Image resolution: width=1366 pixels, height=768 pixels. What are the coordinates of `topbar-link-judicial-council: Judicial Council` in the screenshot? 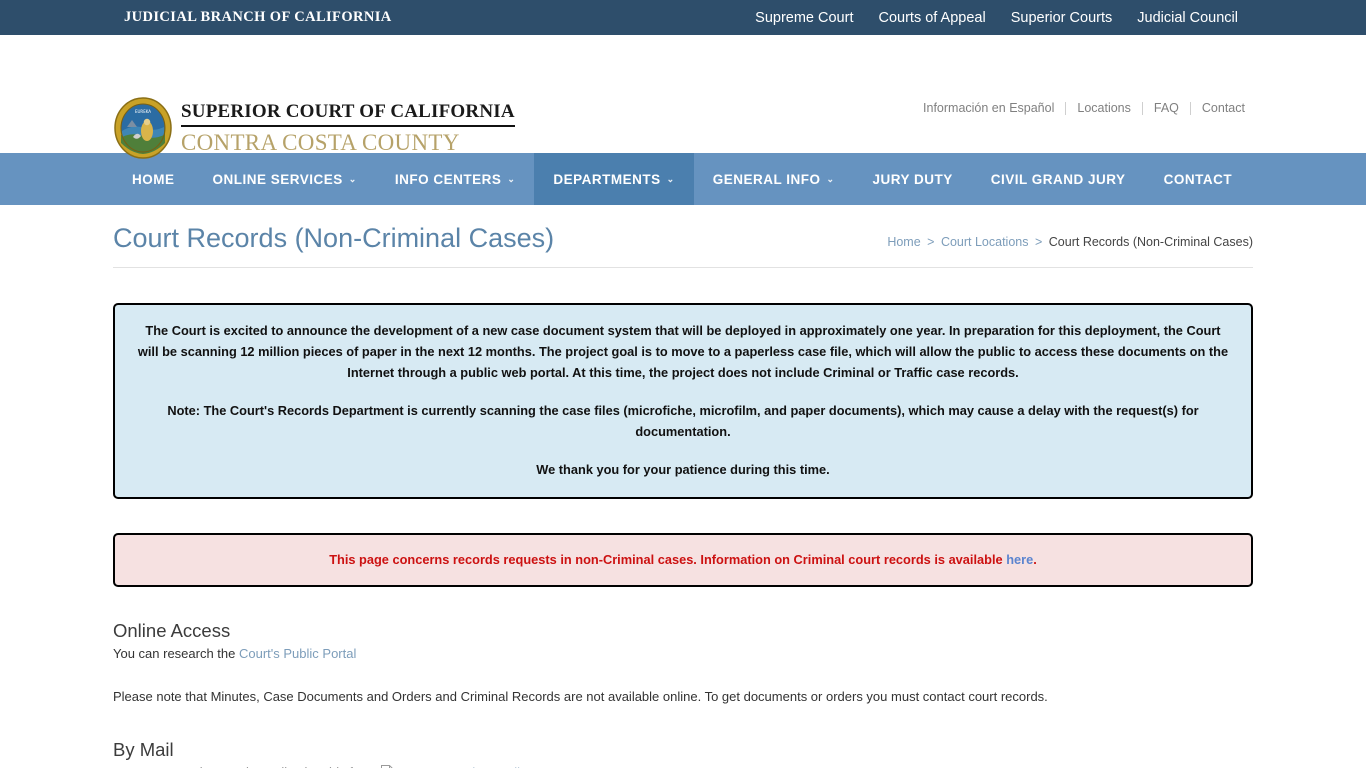 It's located at (1187, 18).